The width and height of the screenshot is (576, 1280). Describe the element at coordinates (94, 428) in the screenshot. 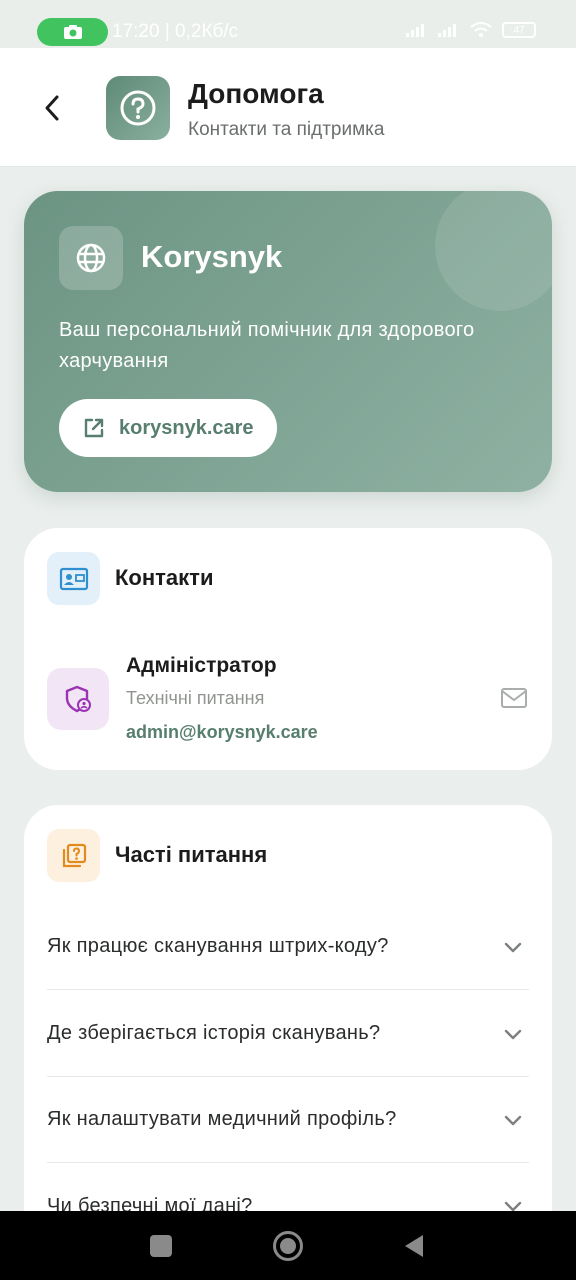

I see `external-link-icon` at that location.